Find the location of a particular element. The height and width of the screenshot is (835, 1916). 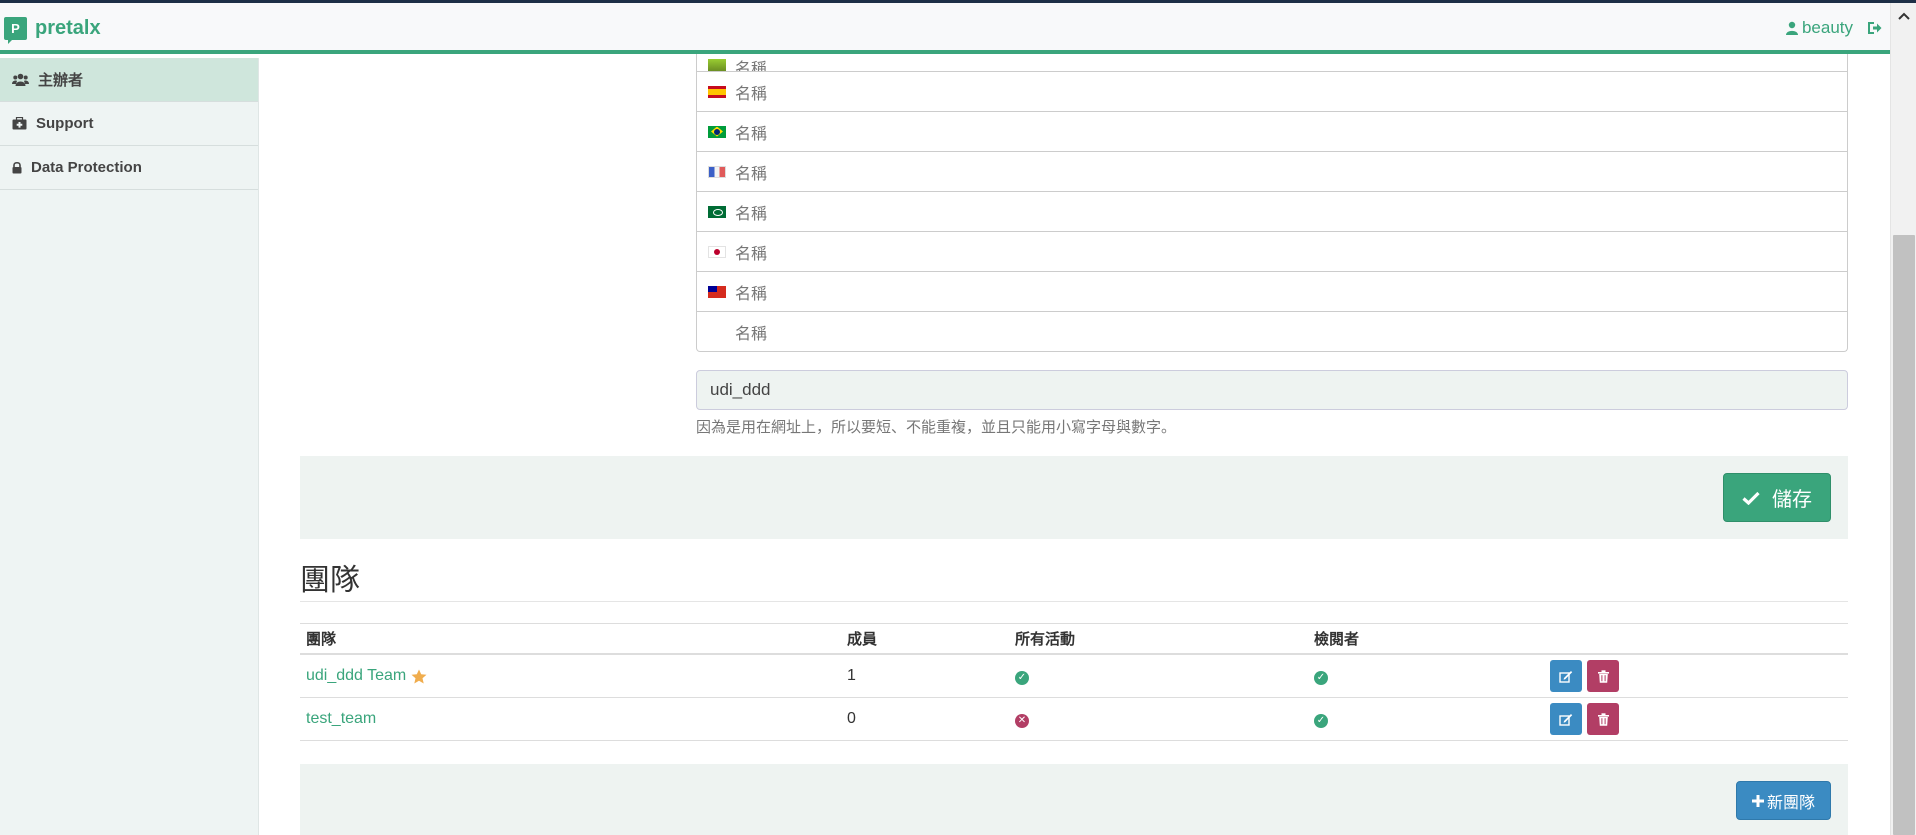

japan-flag-icon is located at coordinates (717, 251).